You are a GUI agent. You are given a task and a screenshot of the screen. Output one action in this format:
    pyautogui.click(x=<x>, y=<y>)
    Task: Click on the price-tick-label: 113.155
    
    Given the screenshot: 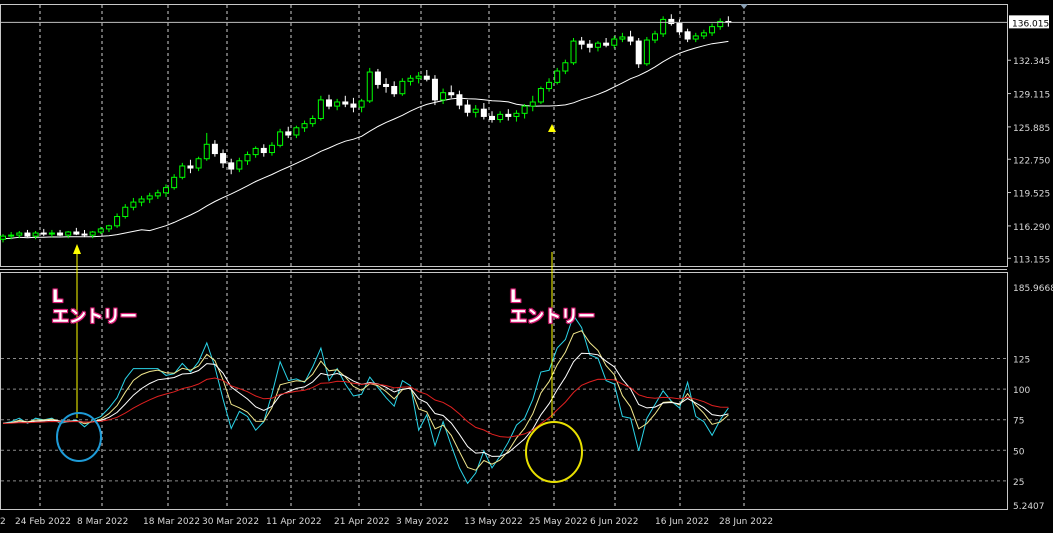 What is the action you would take?
    pyautogui.click(x=1031, y=260)
    